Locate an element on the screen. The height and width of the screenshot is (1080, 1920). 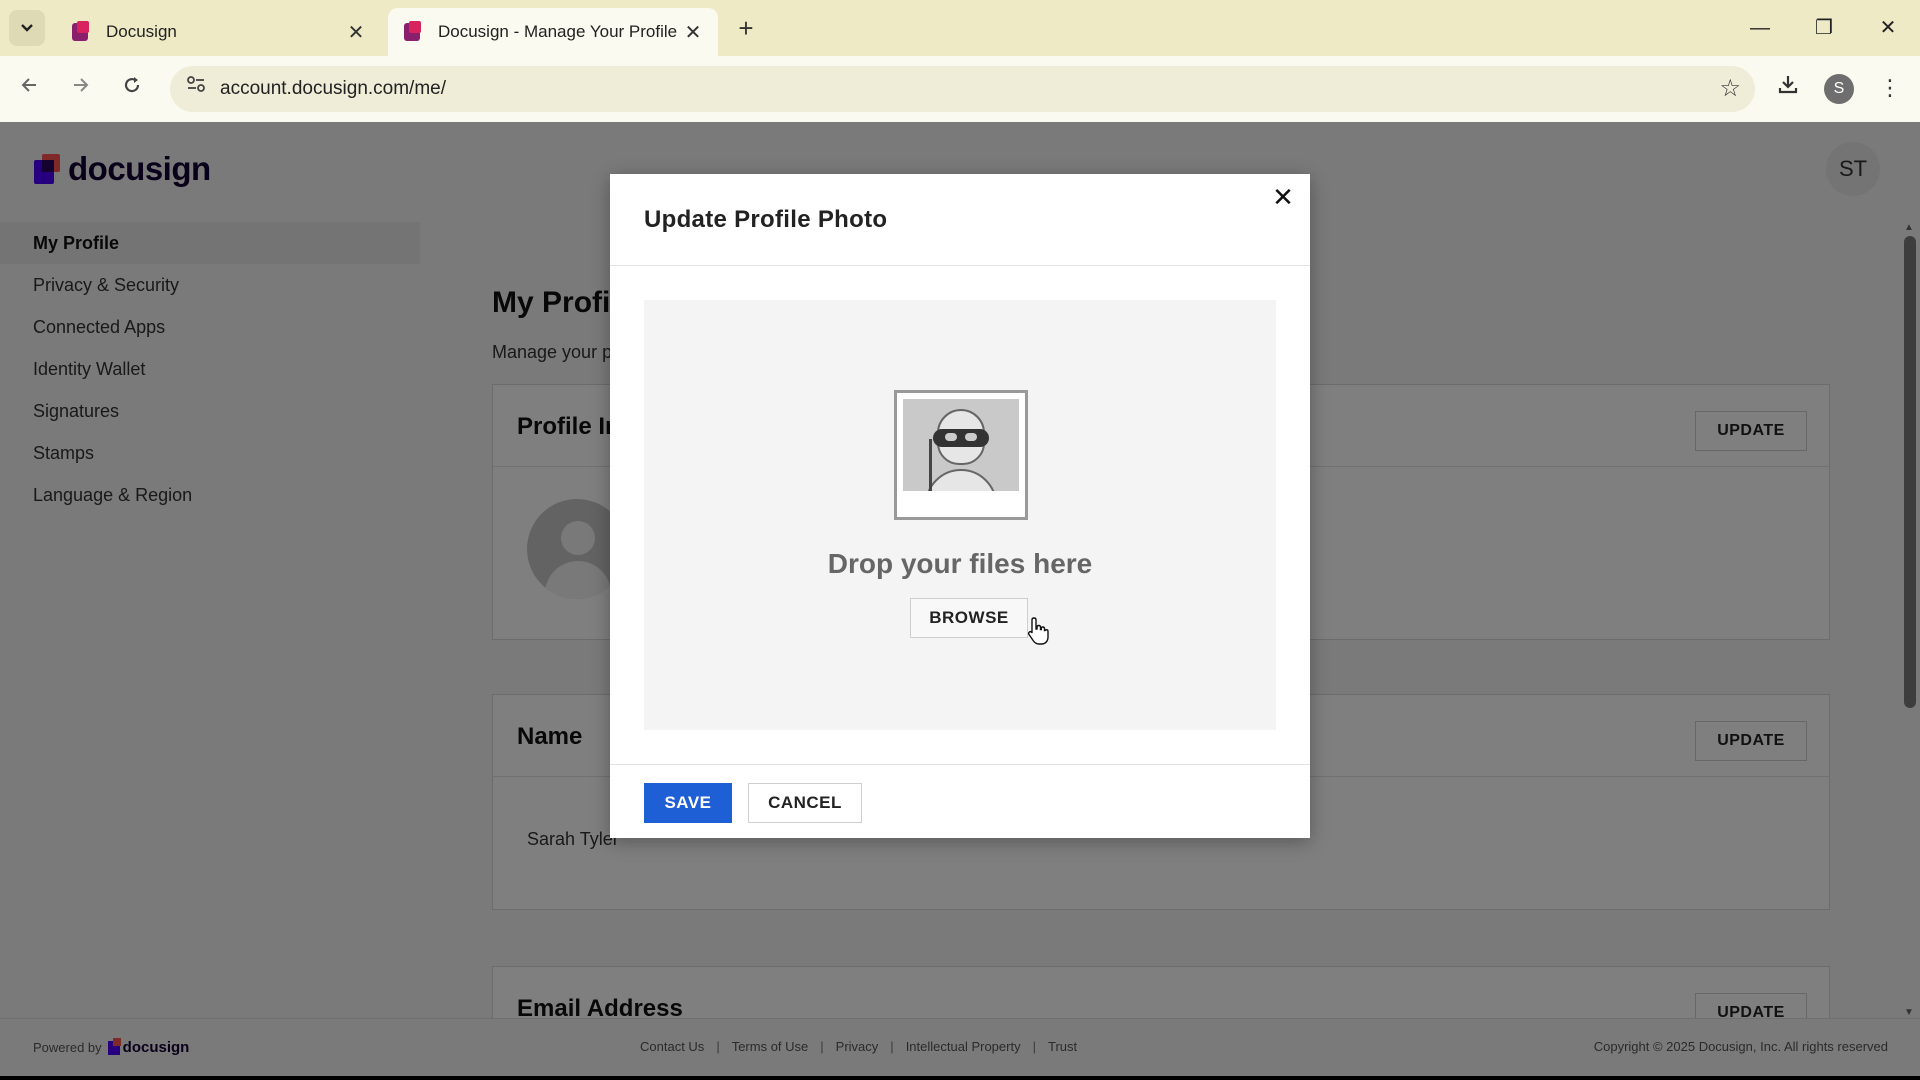
tab-title: Docusign is located at coordinates (141, 31).